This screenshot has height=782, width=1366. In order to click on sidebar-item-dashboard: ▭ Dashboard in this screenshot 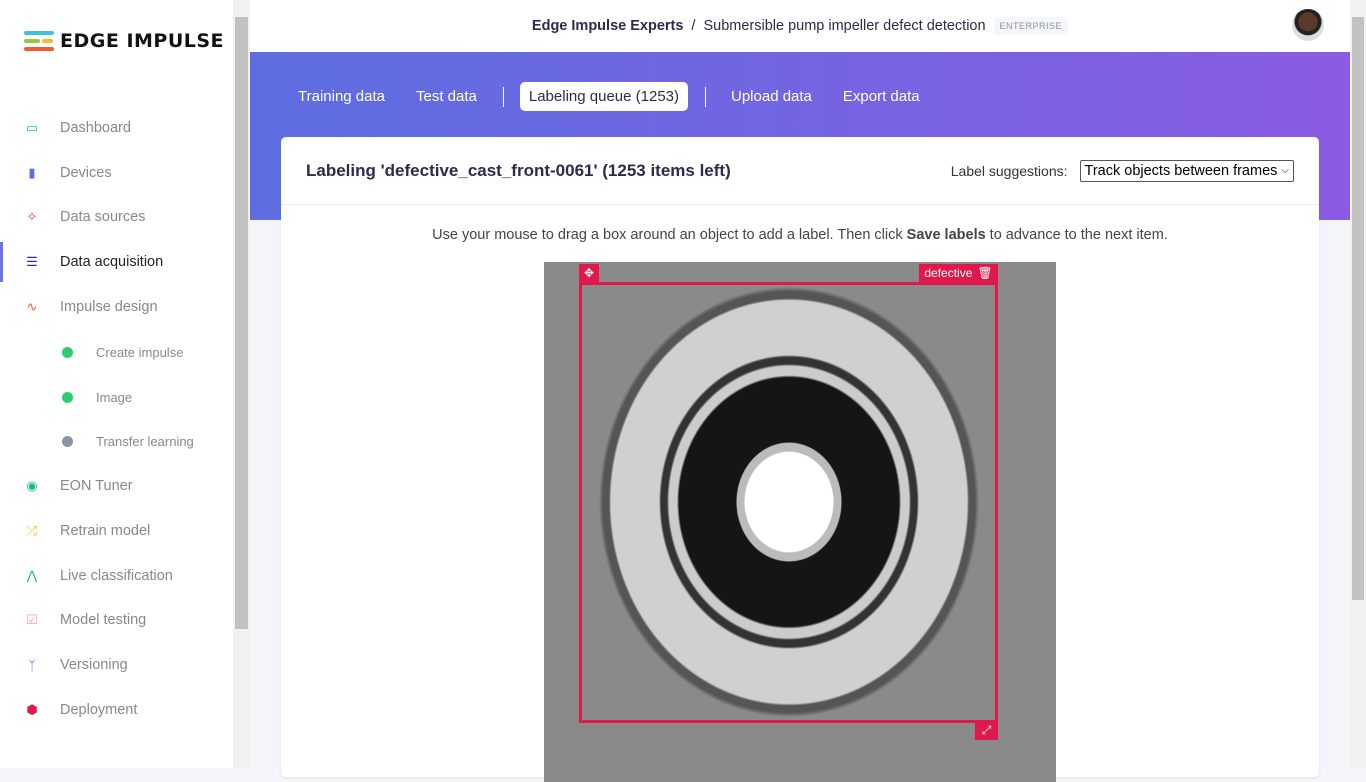, I will do `click(116, 128)`.